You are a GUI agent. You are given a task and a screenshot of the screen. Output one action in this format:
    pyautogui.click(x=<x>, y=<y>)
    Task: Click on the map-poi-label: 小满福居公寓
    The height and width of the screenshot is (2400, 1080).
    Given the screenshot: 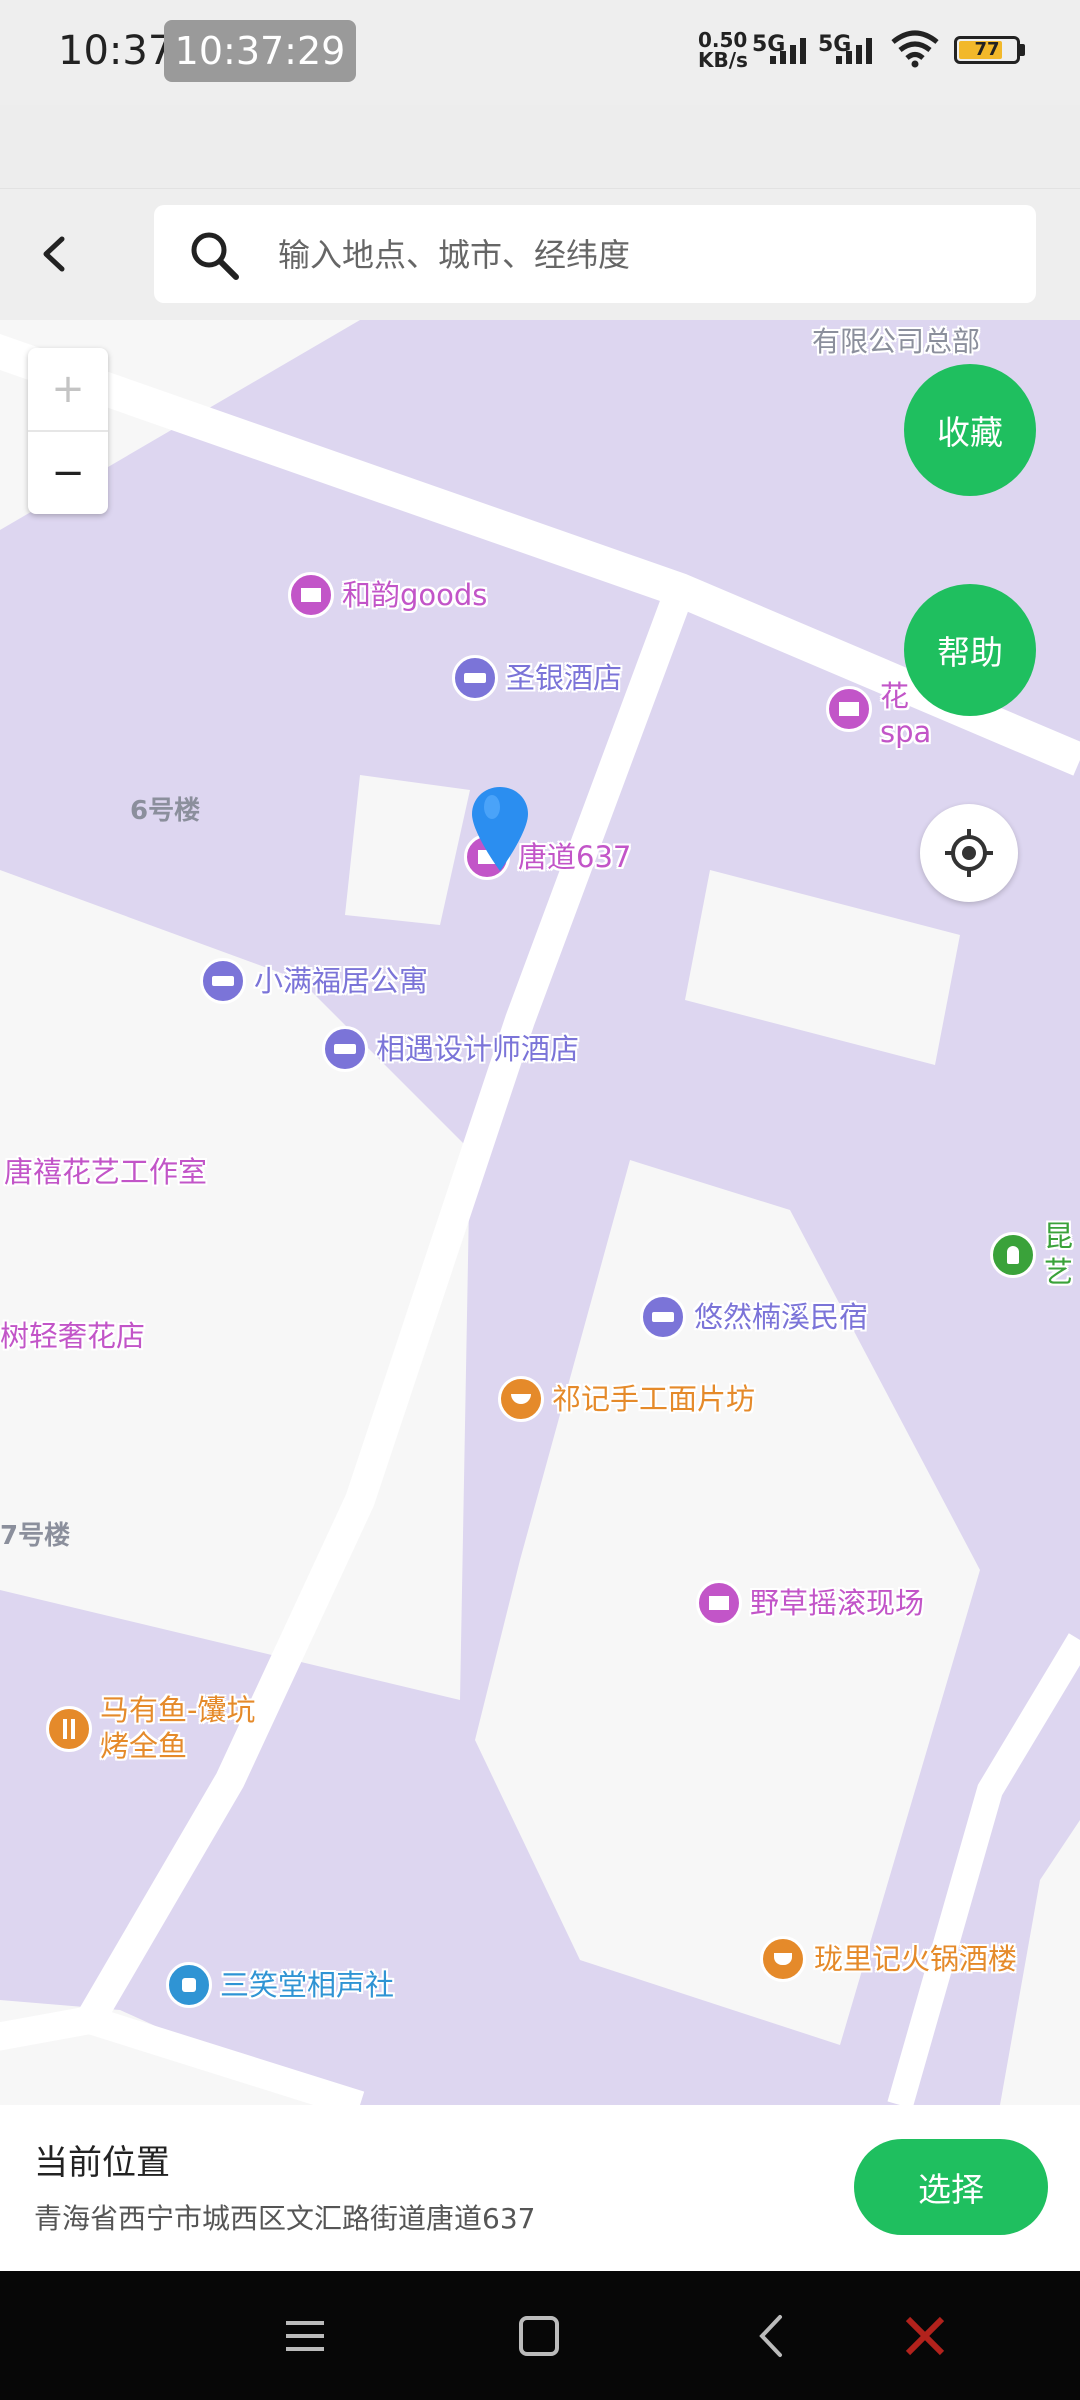 What is the action you would take?
    pyautogui.click(x=341, y=981)
    